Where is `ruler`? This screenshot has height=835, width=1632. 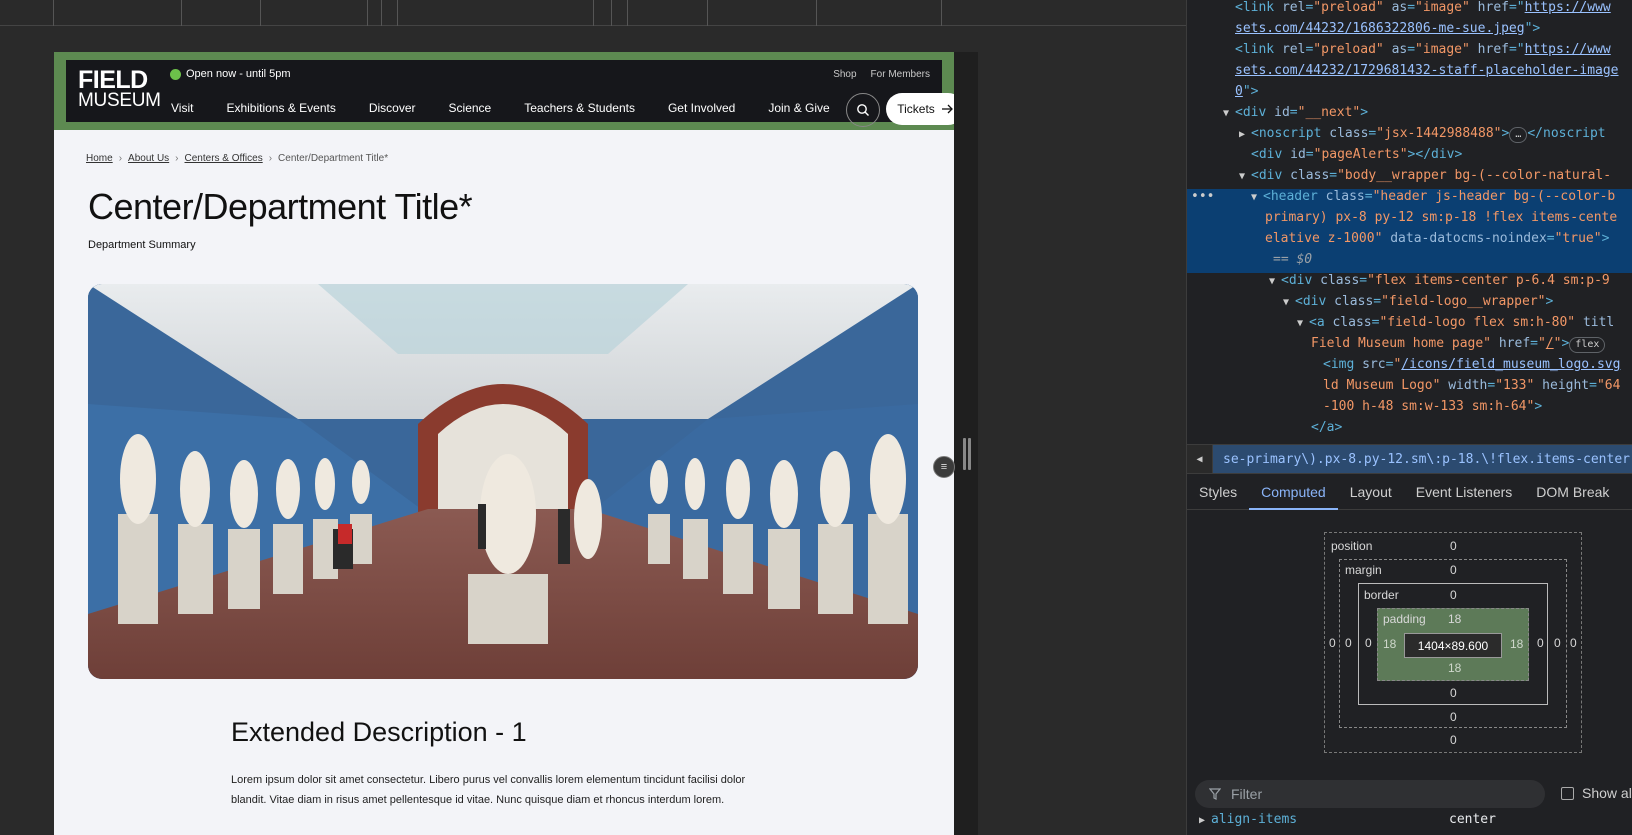 ruler is located at coordinates (593, 13).